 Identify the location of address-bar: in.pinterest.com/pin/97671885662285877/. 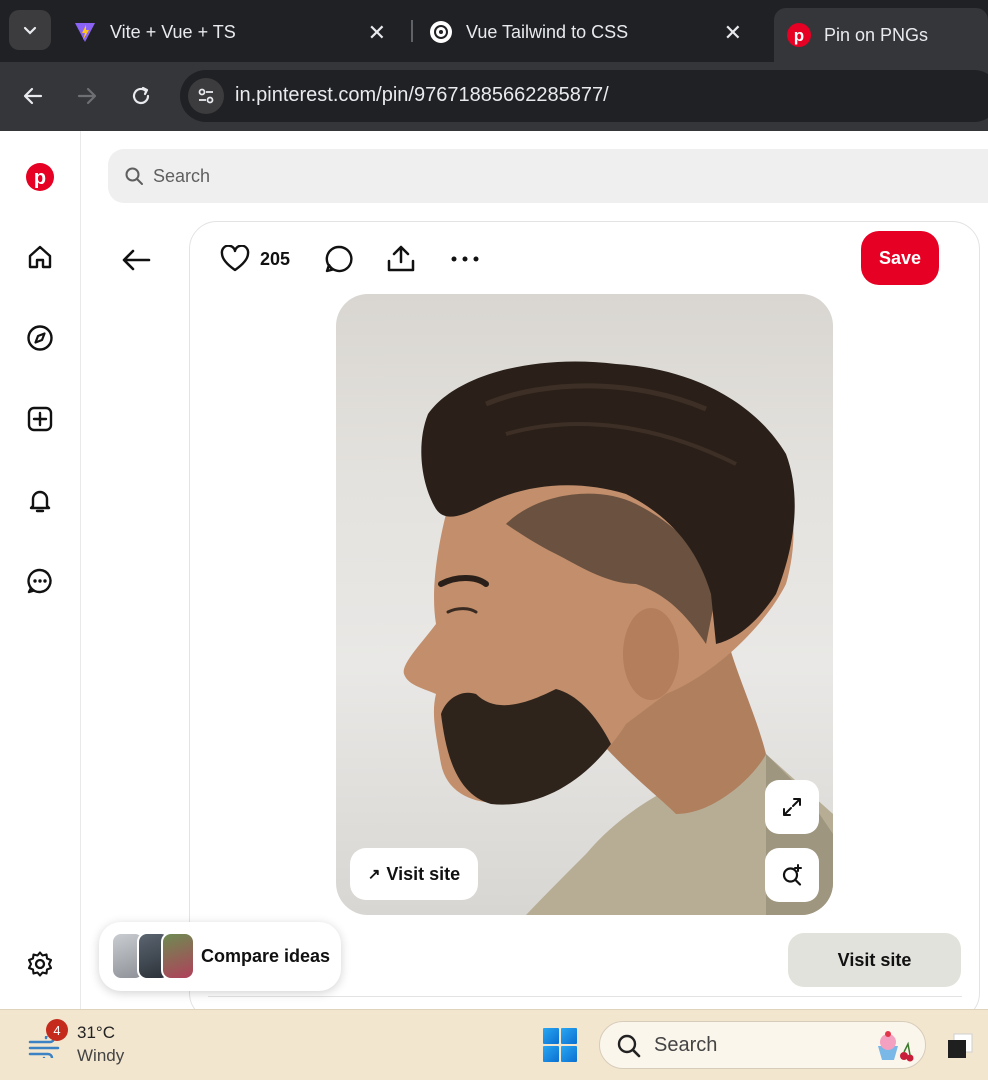
(584, 96).